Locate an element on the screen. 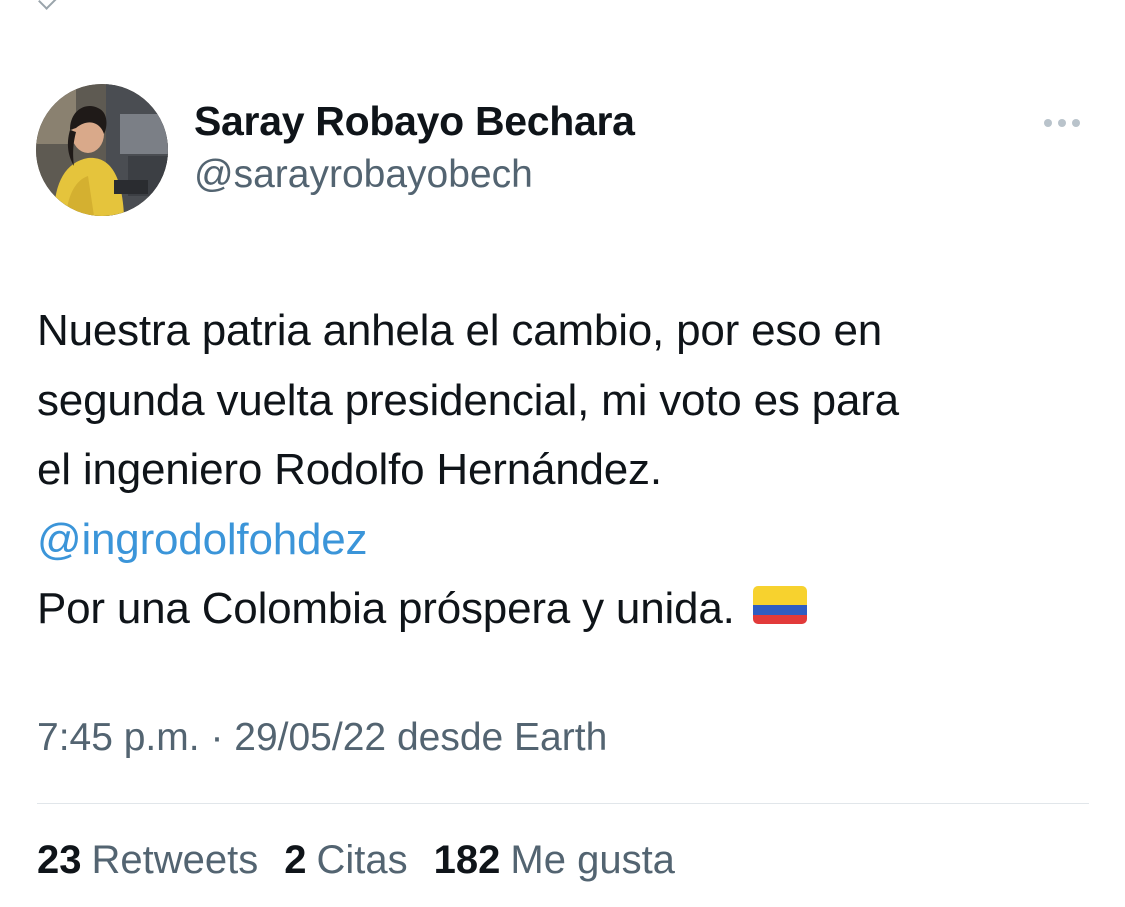  more-options-button is located at coordinates (1062, 123).